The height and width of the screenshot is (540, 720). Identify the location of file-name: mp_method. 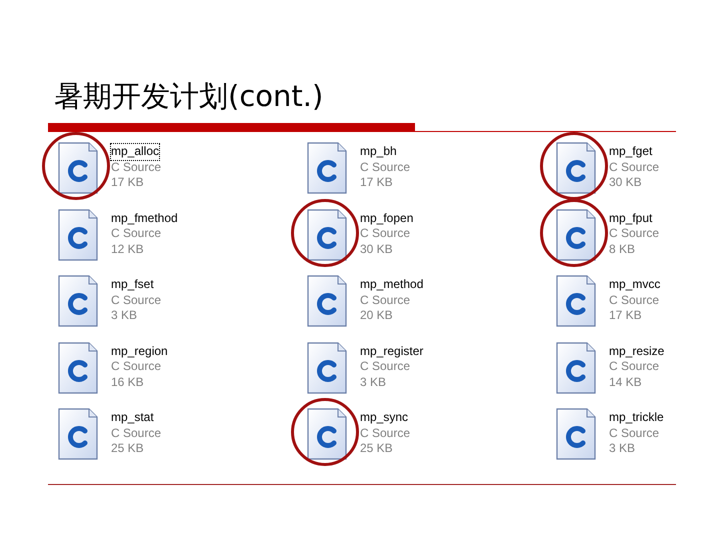
(392, 284).